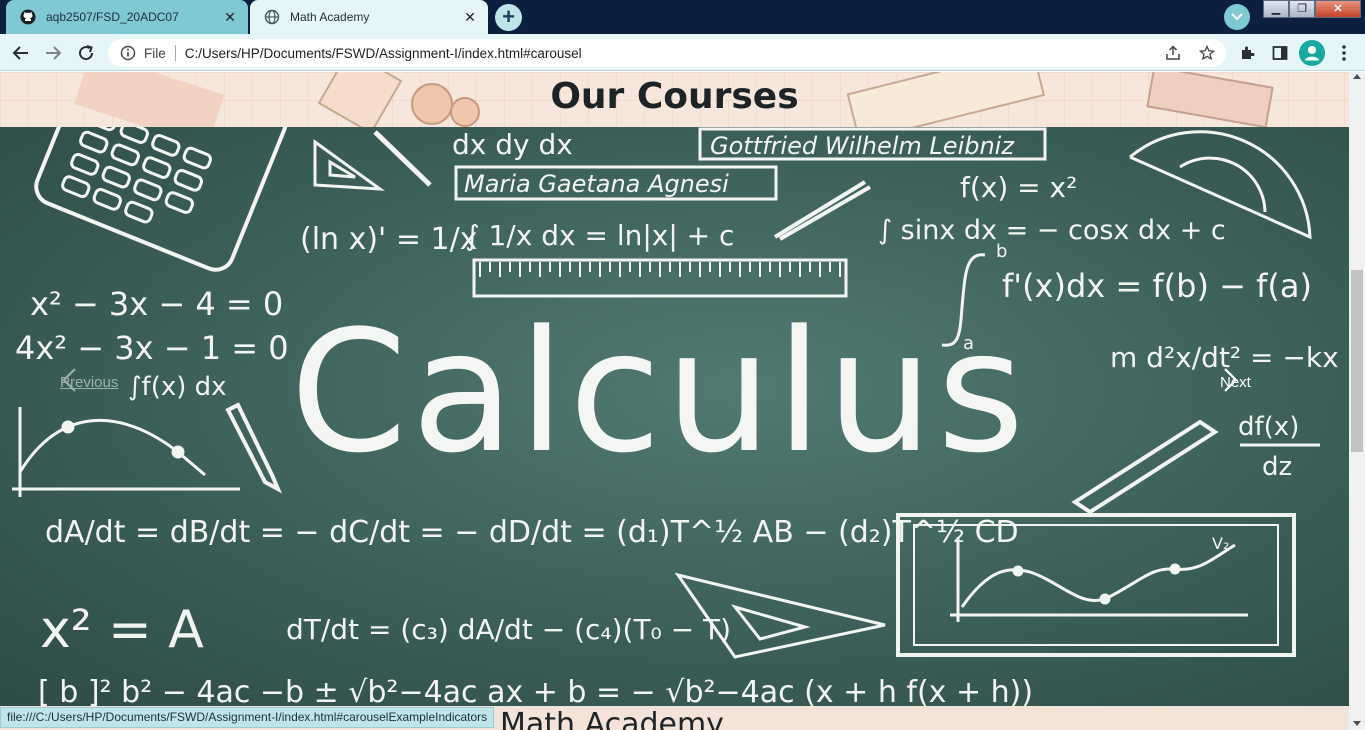 Image resolution: width=1365 pixels, height=730 pixels. What do you see at coordinates (177, 387) in the screenshot?
I see `chalk-formula: ∫f(x) dx` at bounding box center [177, 387].